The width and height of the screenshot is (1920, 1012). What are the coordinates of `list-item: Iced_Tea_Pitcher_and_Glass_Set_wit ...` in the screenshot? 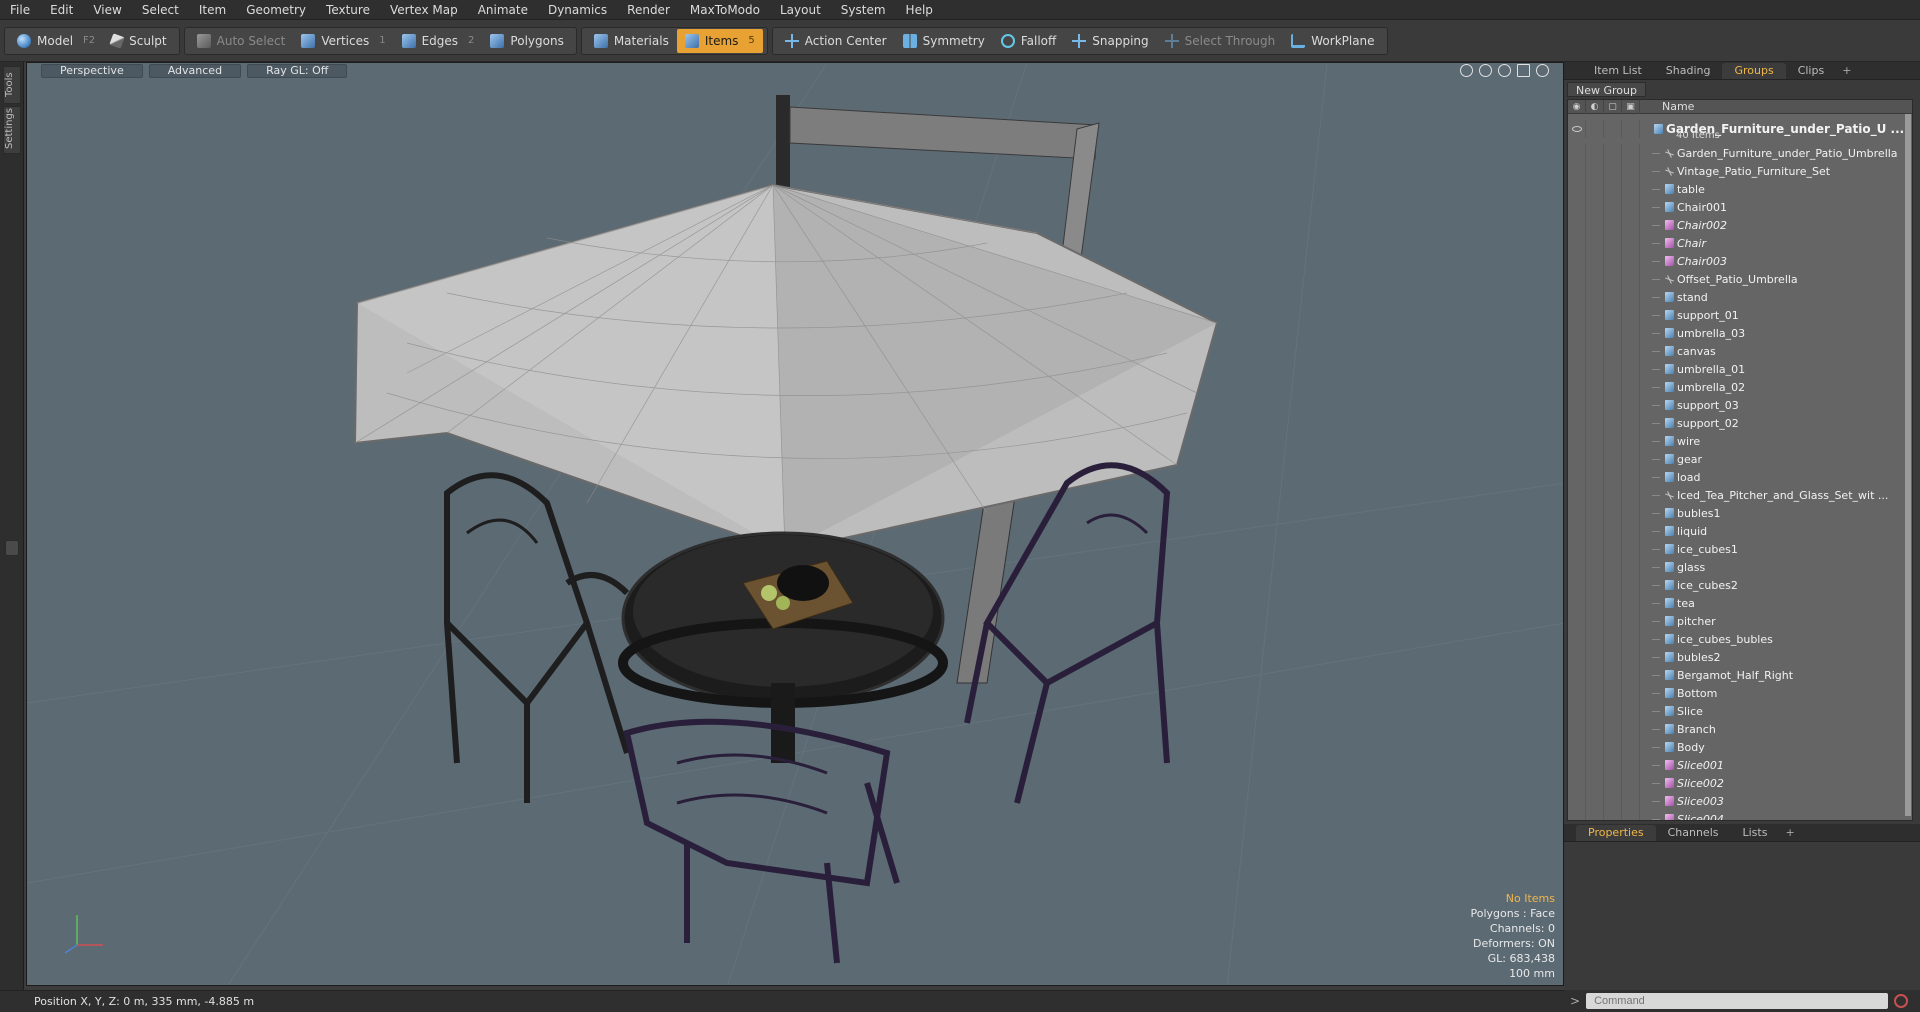 It's located at (1740, 495).